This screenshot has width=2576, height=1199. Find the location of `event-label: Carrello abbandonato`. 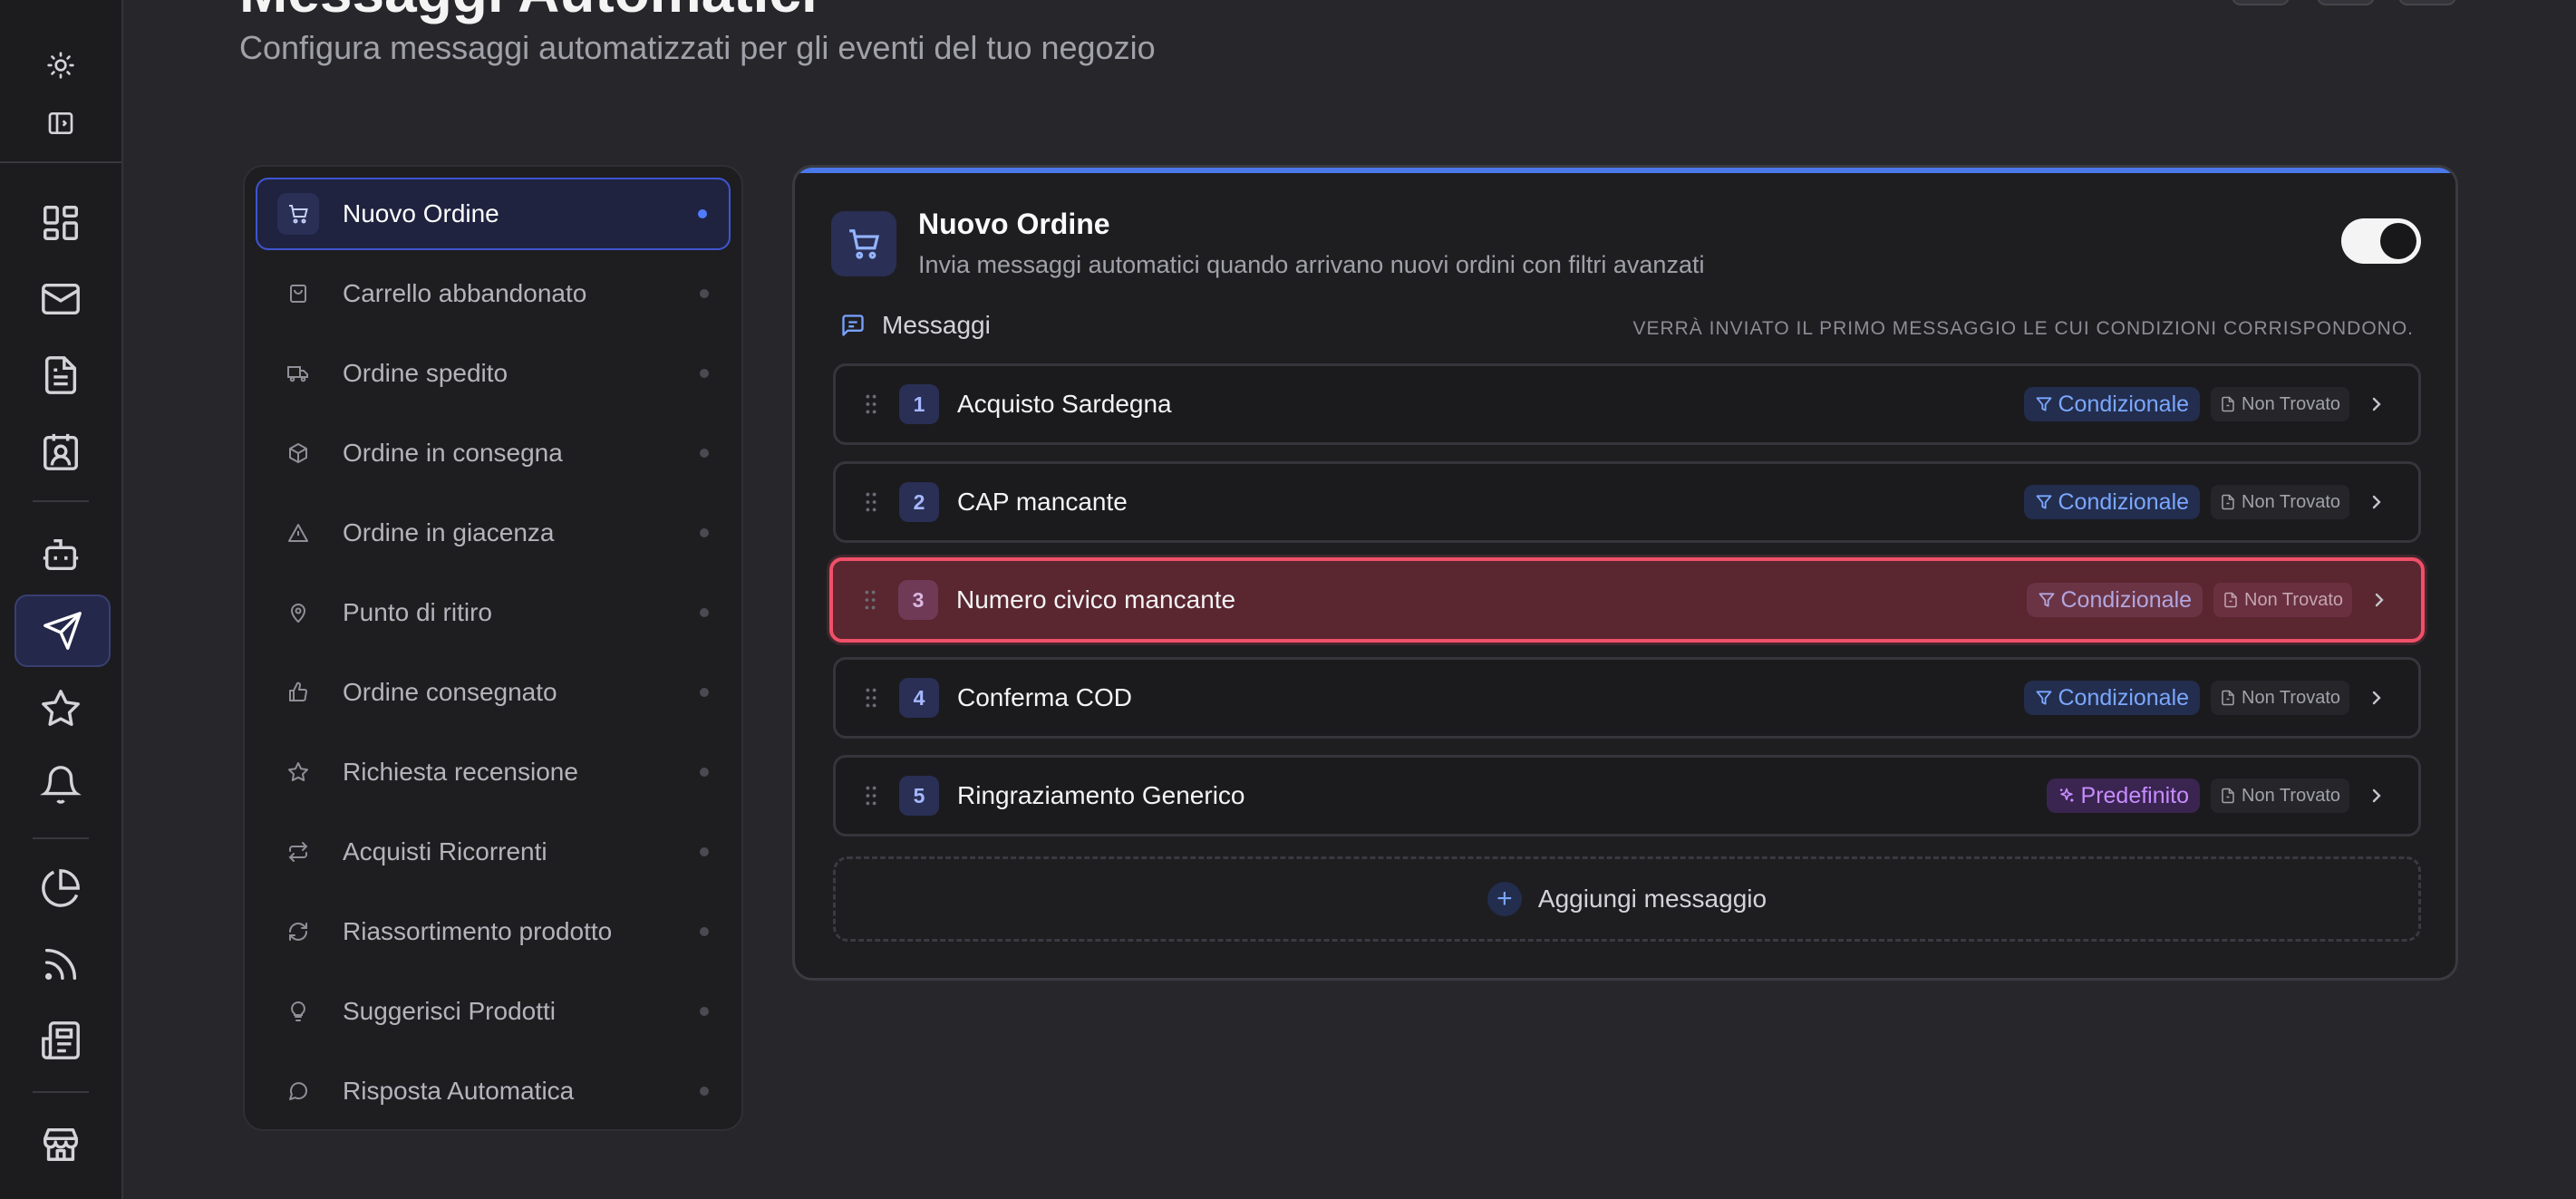

event-label: Carrello abbandonato is located at coordinates (465, 293).